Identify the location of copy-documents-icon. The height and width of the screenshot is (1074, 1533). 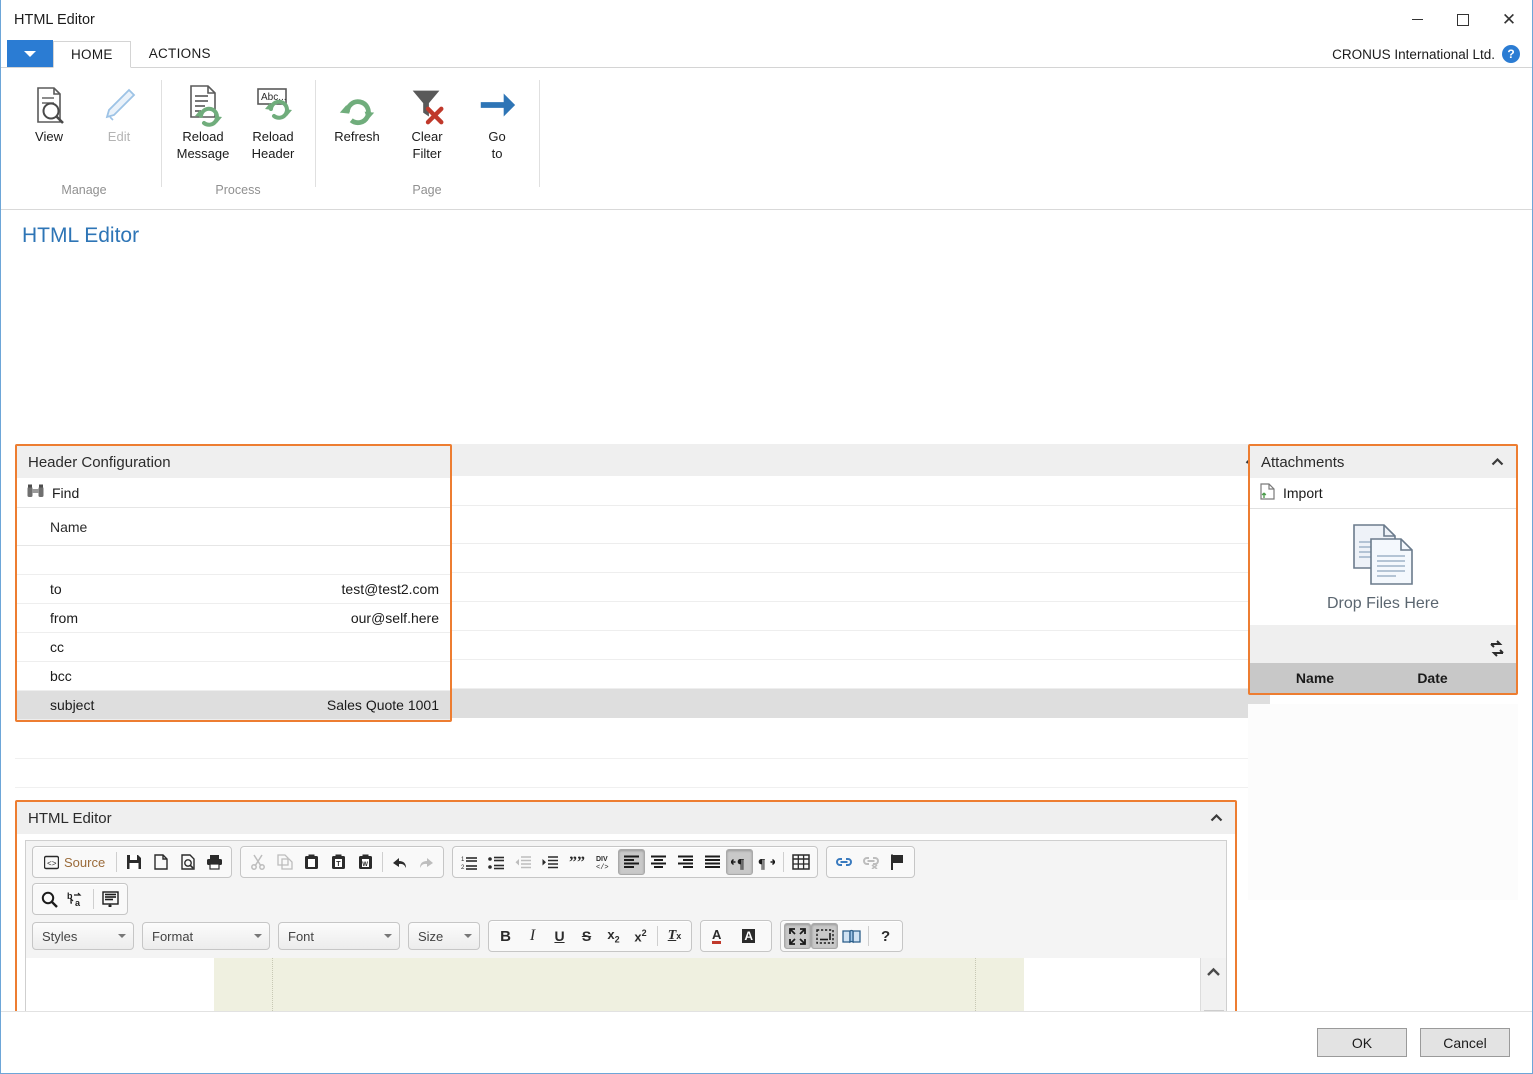
(1383, 556).